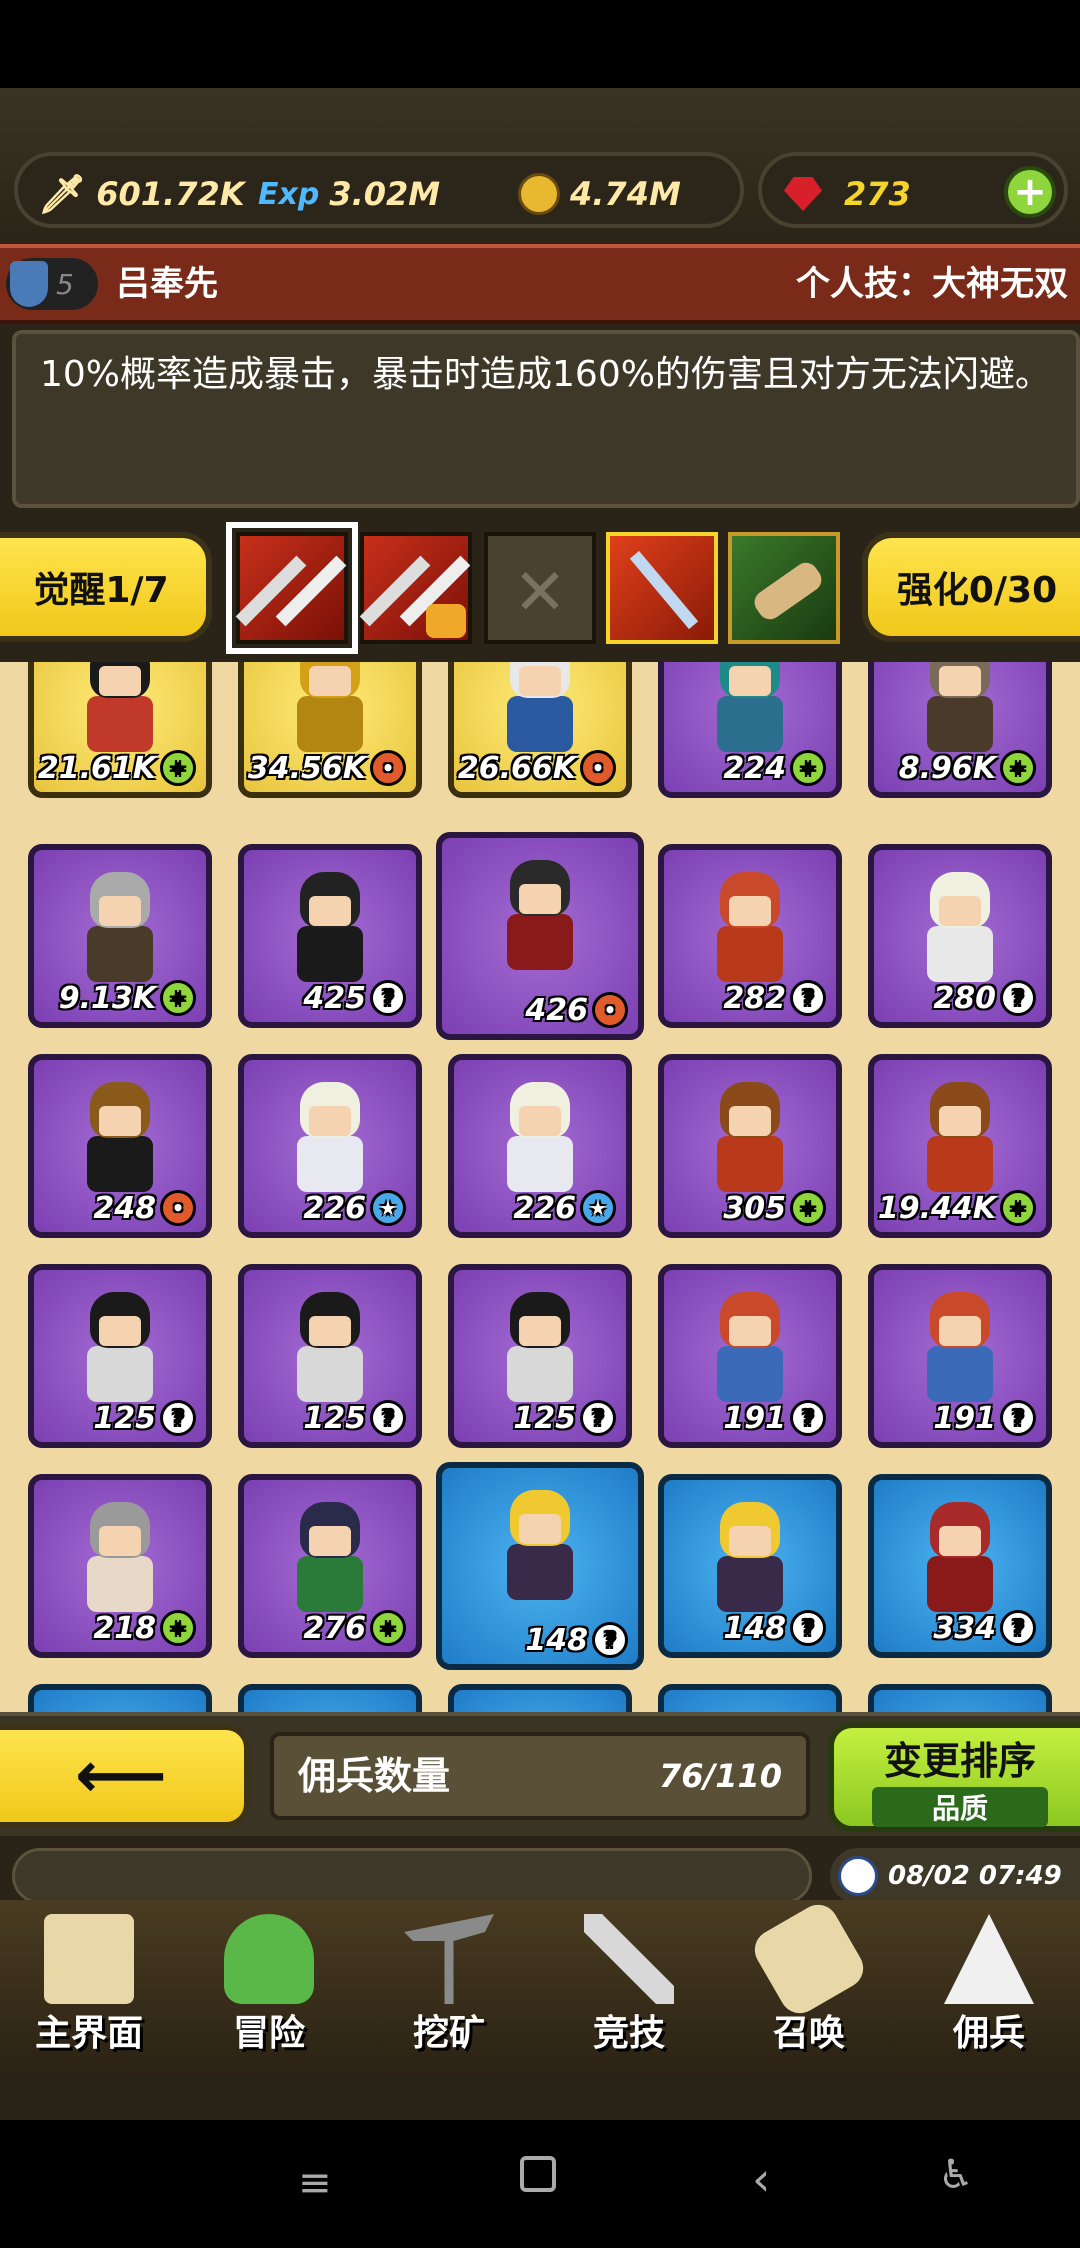  I want to click on nav-item-tent: 佣兵, so click(989, 1988).